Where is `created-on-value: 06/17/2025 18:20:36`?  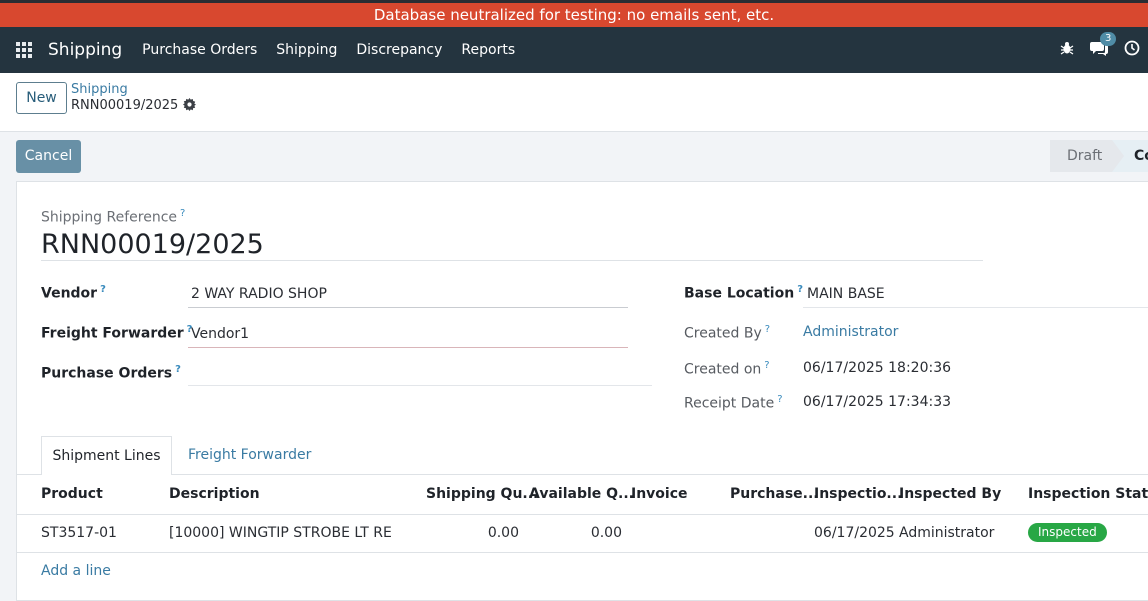
created-on-value: 06/17/2025 18:20:36 is located at coordinates (877, 368).